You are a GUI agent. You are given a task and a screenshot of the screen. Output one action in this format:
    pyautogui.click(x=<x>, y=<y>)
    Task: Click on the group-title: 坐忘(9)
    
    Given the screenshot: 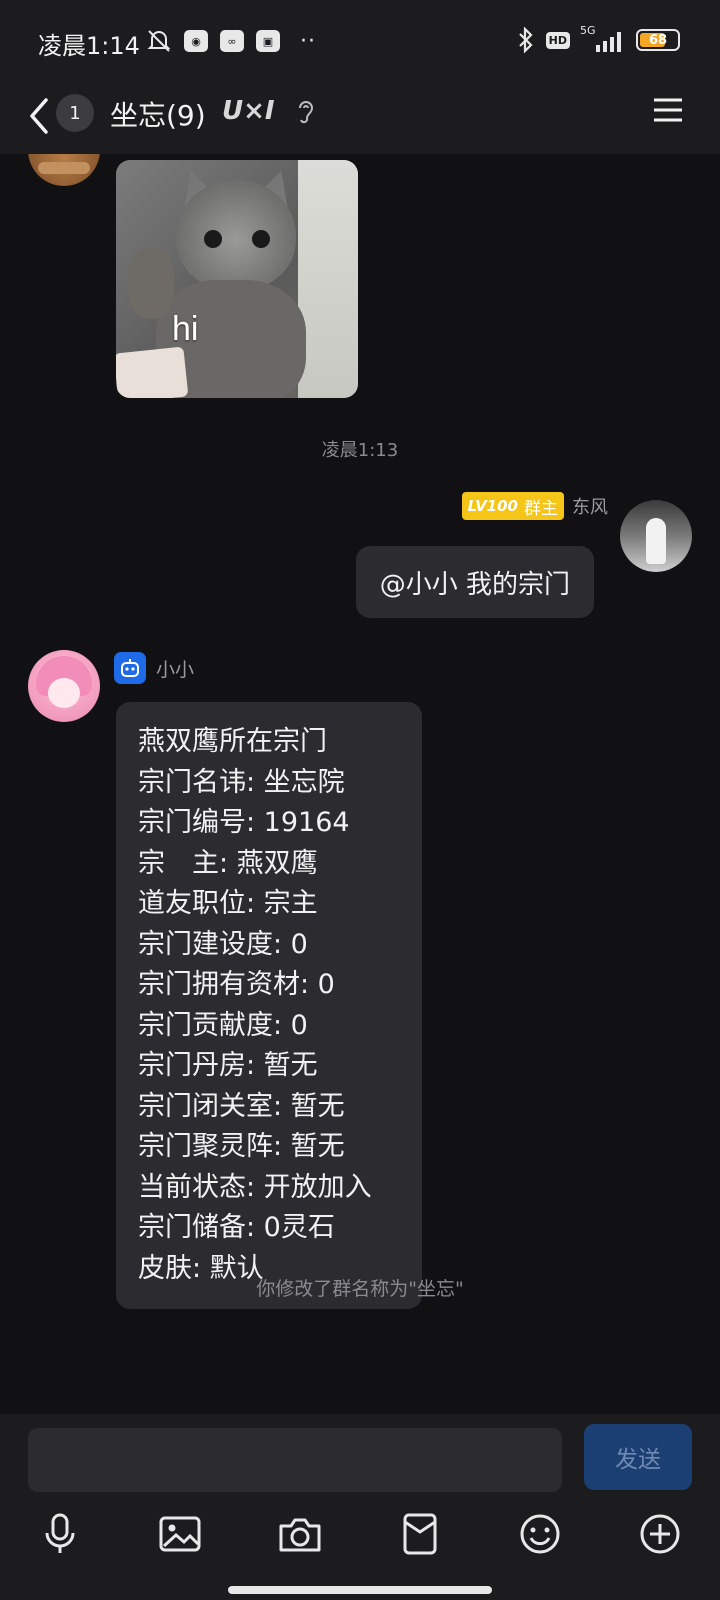 What is the action you would take?
    pyautogui.click(x=158, y=114)
    